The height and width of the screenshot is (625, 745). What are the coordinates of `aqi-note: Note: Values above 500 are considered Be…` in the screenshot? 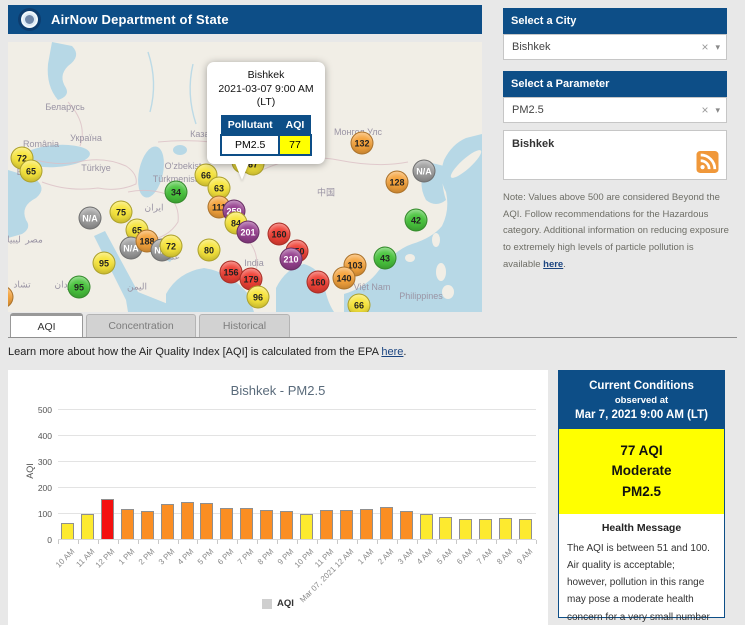 It's located at (616, 231).